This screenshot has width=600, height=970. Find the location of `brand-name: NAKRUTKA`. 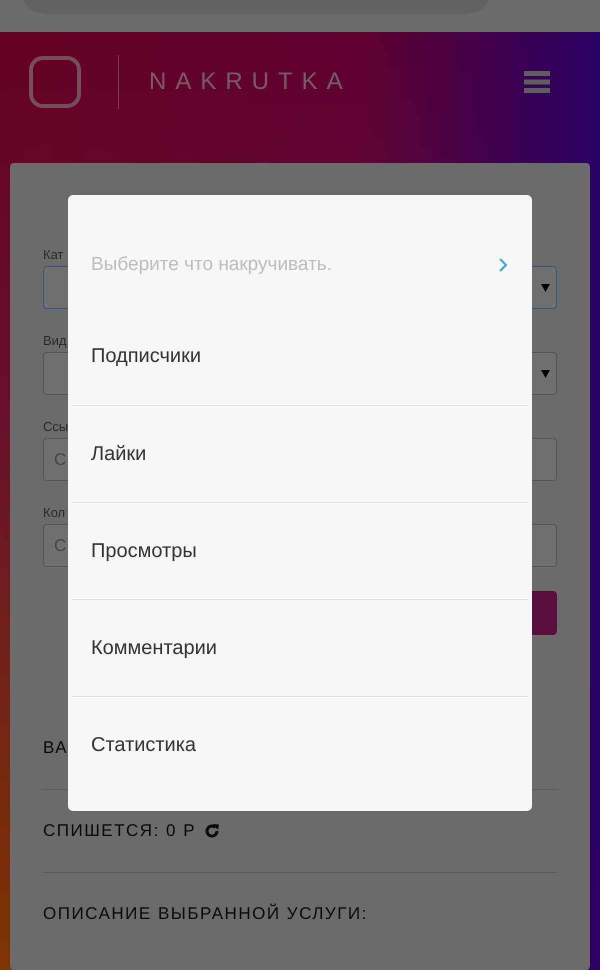

brand-name: NAKRUTKA is located at coordinates (251, 82).